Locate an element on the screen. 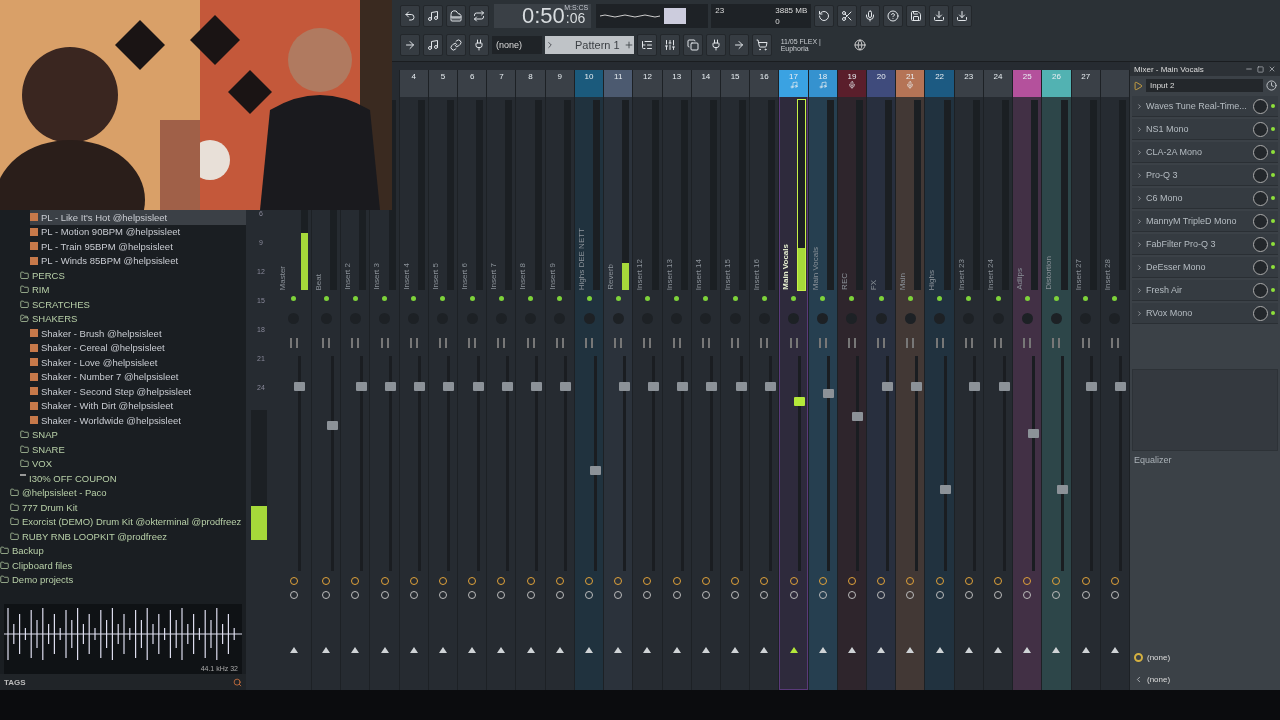 Image resolution: width=1280 pixels, height=720 pixels. browser-item: Demo projects is located at coordinates (123, 579).